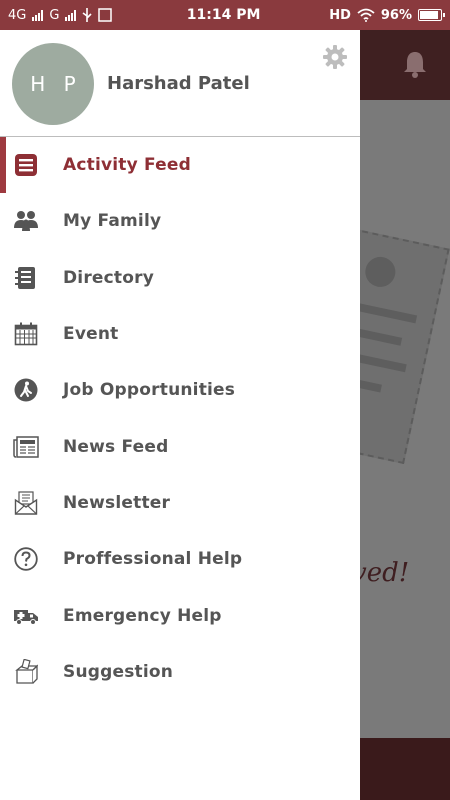 This screenshot has width=450, height=800. I want to click on question-icon, so click(26, 559).